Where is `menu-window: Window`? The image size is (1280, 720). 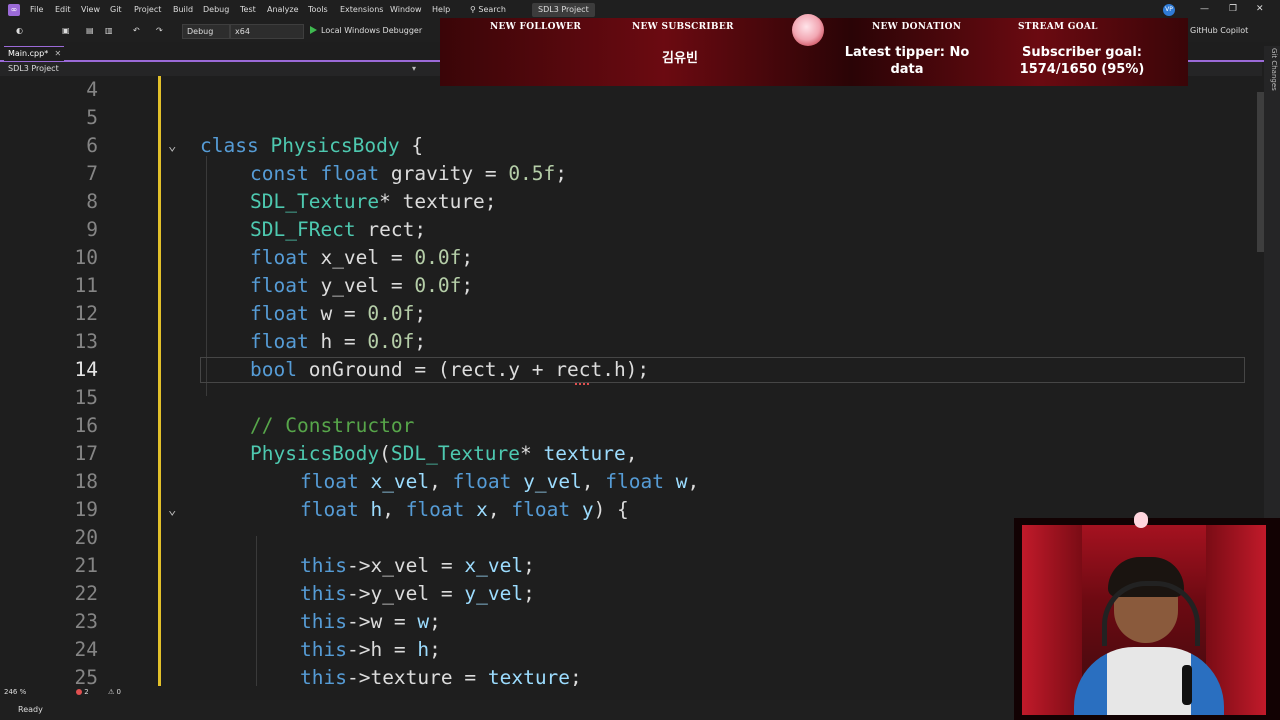
menu-window: Window is located at coordinates (406, 9).